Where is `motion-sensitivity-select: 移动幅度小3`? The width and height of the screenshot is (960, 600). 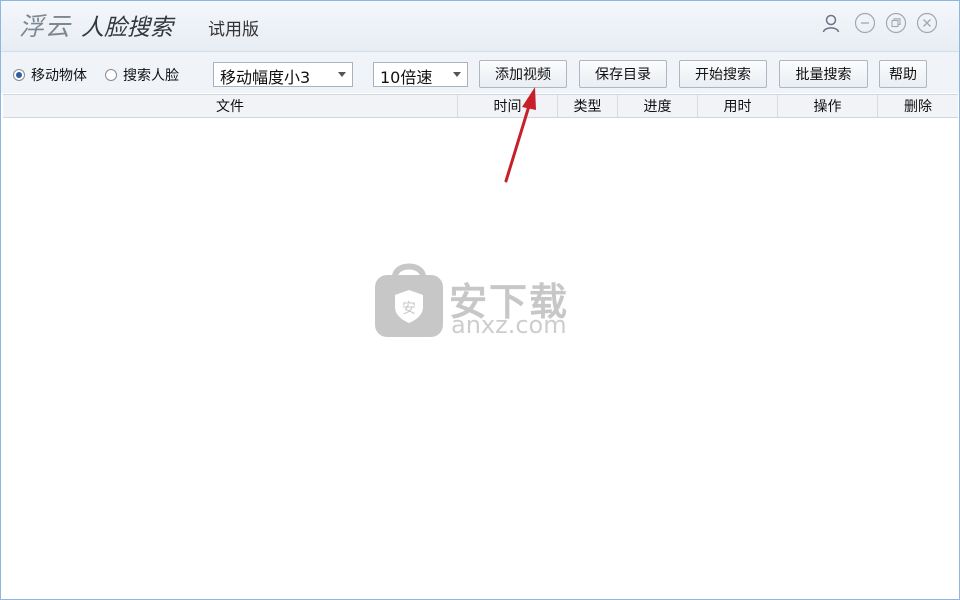 motion-sensitivity-select: 移动幅度小3 is located at coordinates (283, 74).